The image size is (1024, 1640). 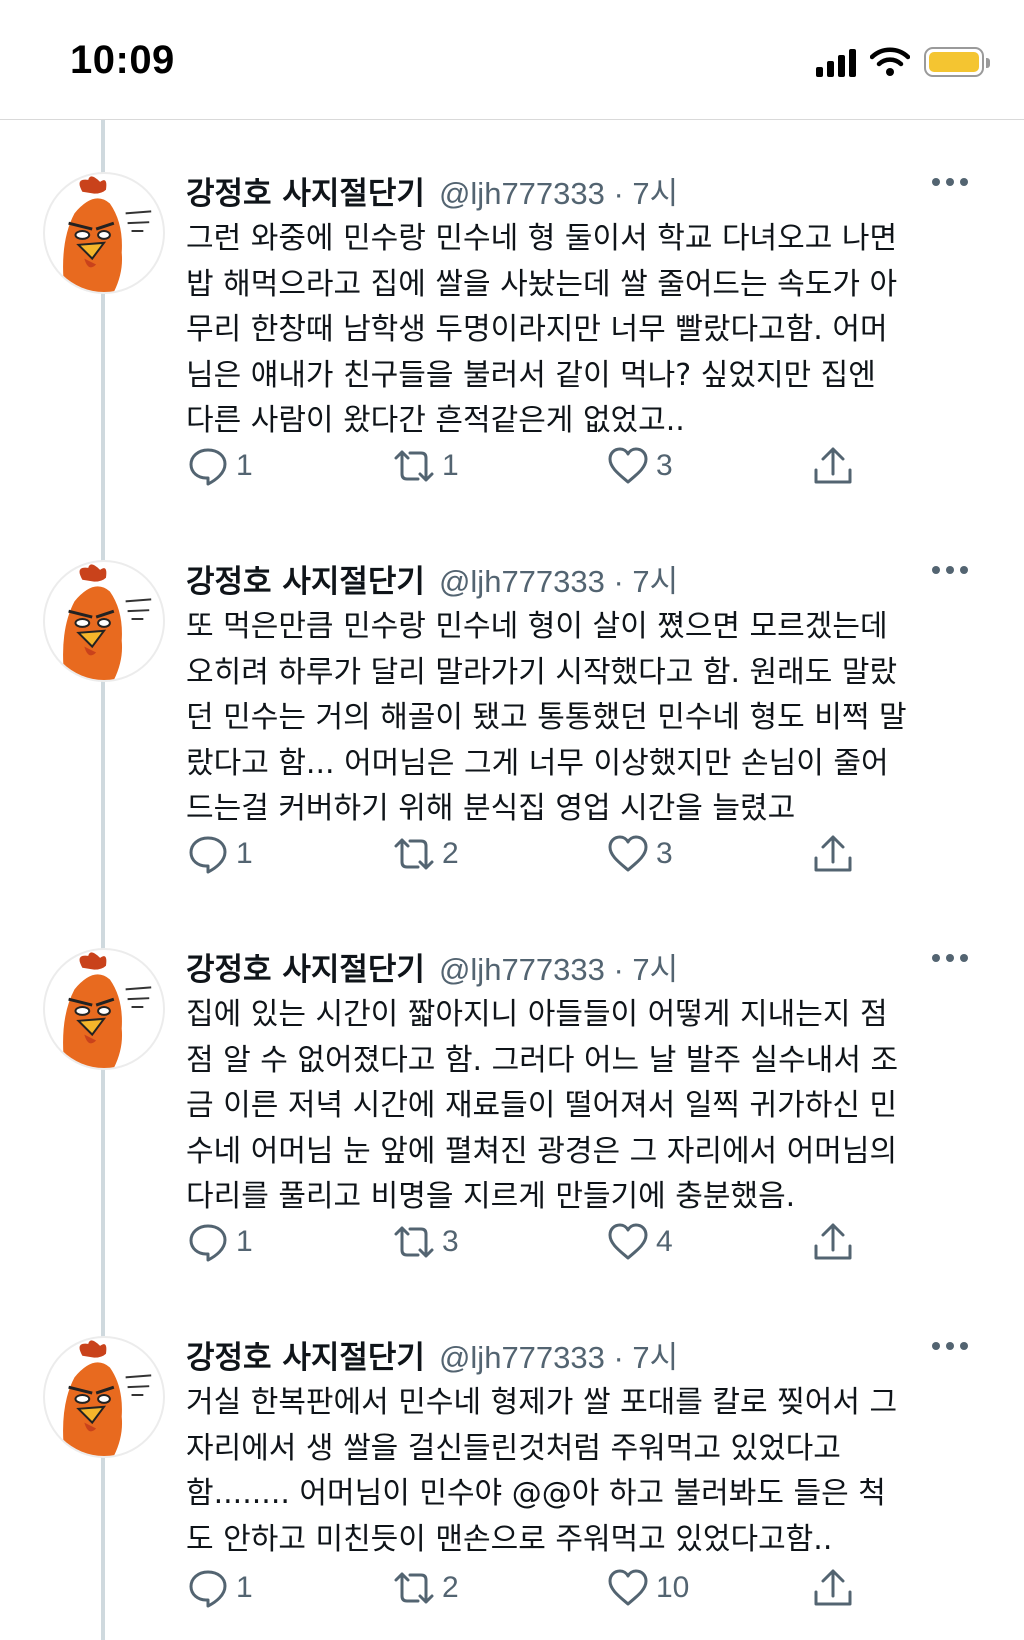 I want to click on tweet-actions: 1 3 4, so click(x=526, y=1242).